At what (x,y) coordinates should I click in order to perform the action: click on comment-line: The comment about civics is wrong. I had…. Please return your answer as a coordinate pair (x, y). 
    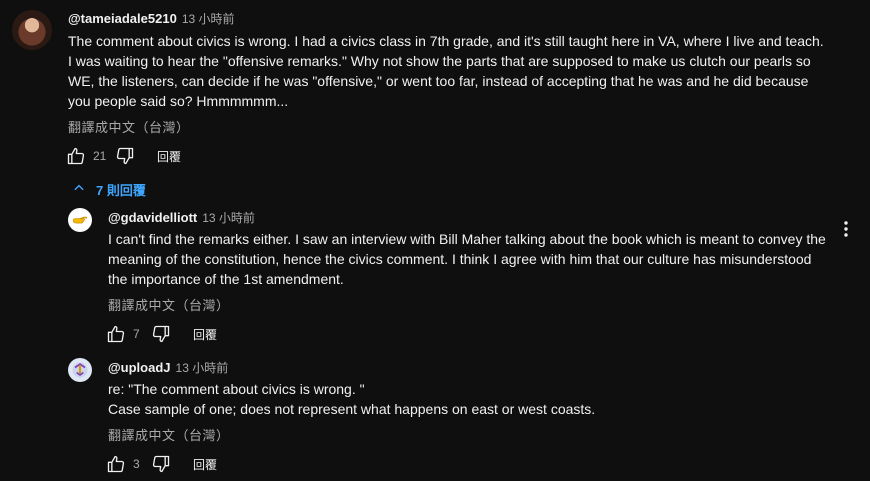
    Looking at the image, I should click on (446, 41).